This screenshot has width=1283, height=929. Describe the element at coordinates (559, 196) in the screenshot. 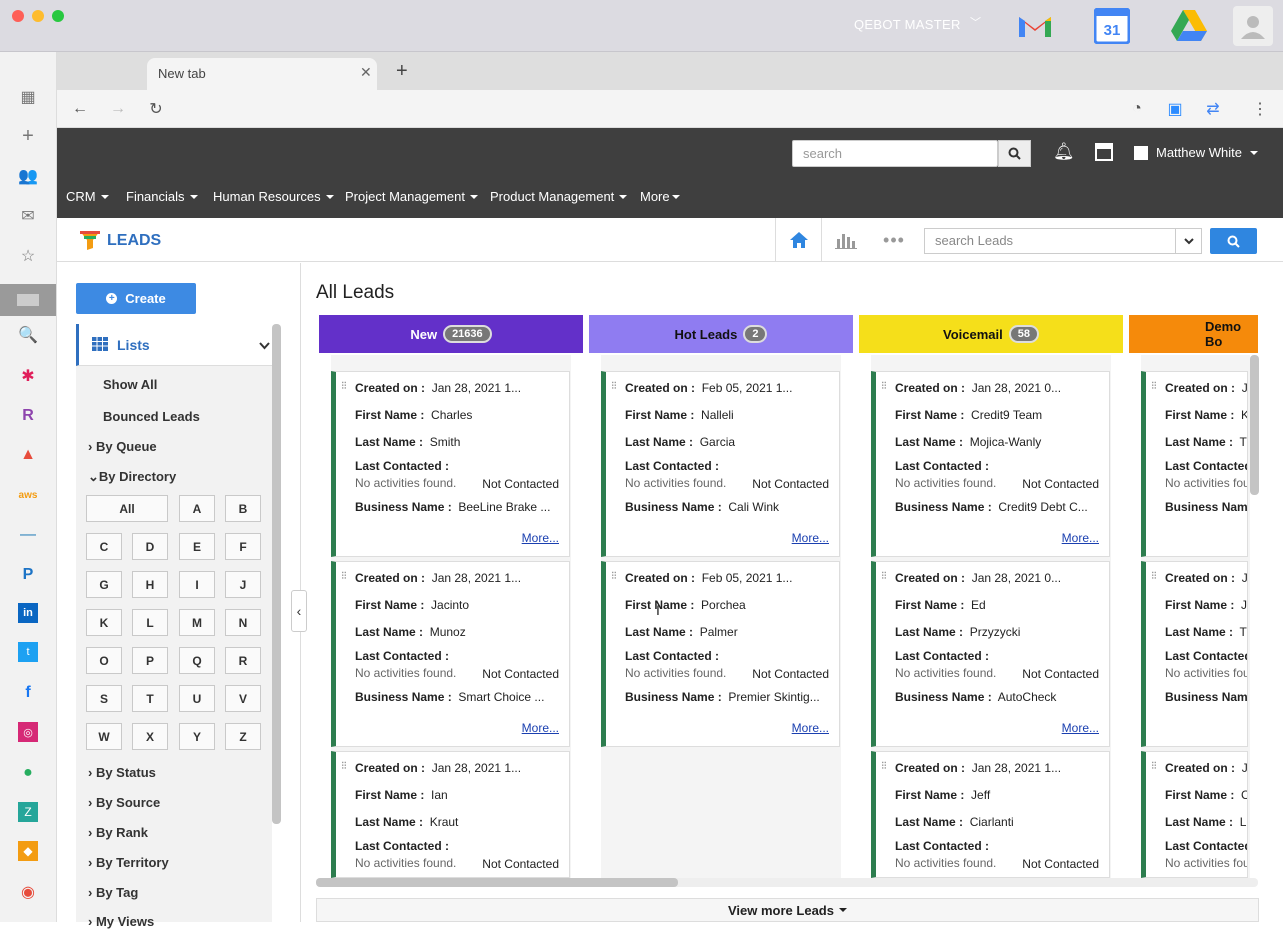

I see `nav-product-management: Product Management` at that location.